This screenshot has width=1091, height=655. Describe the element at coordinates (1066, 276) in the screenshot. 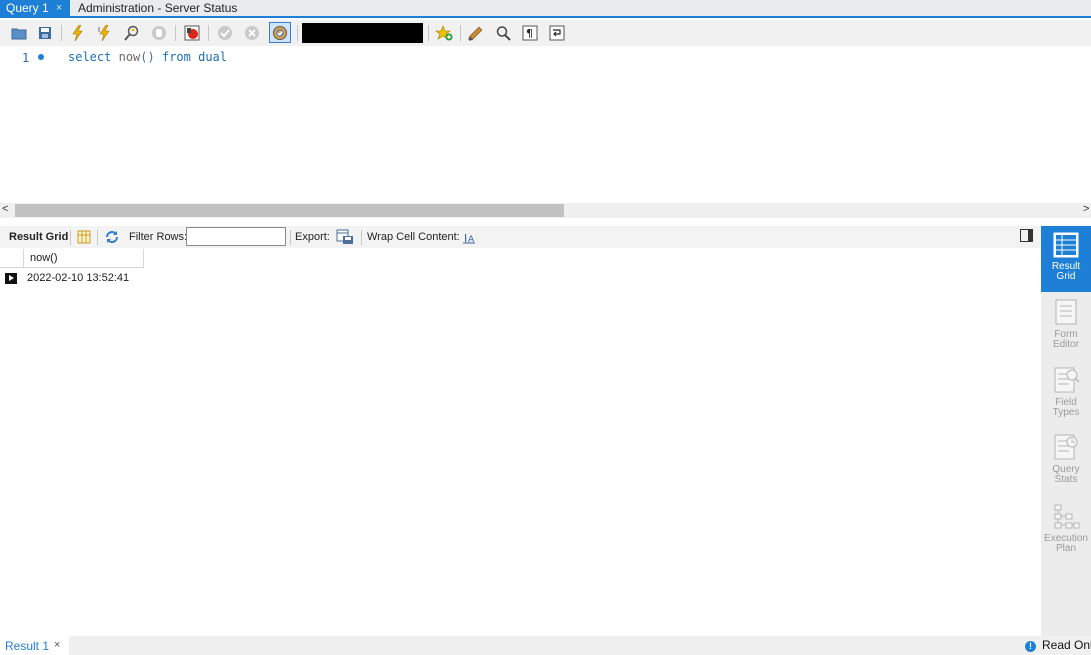

I see `side-tab-label: Grid` at that location.